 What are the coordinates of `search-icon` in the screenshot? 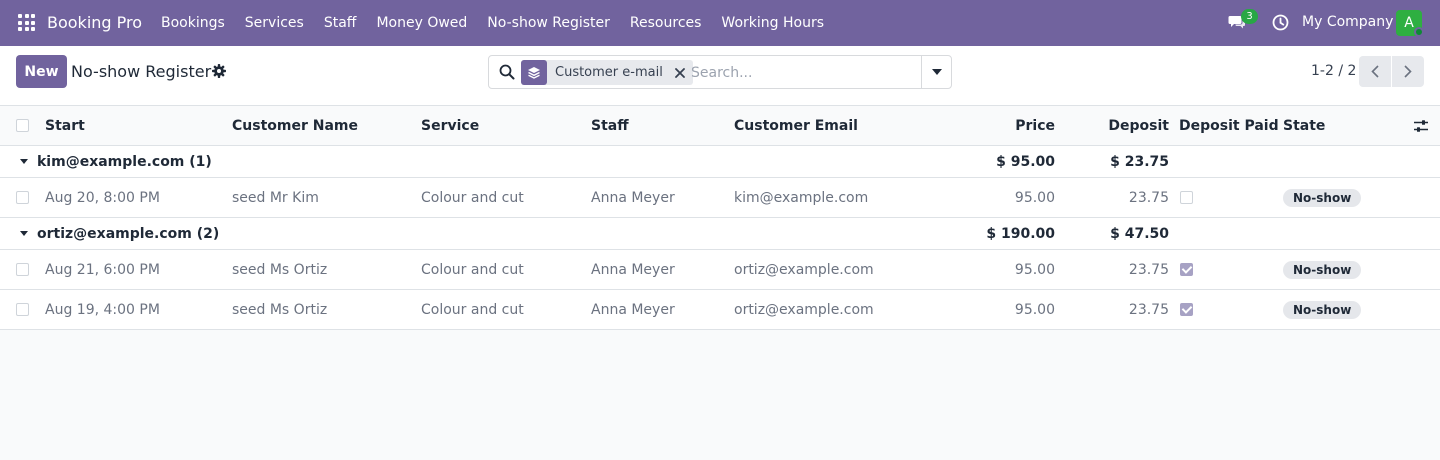 It's located at (507, 72).